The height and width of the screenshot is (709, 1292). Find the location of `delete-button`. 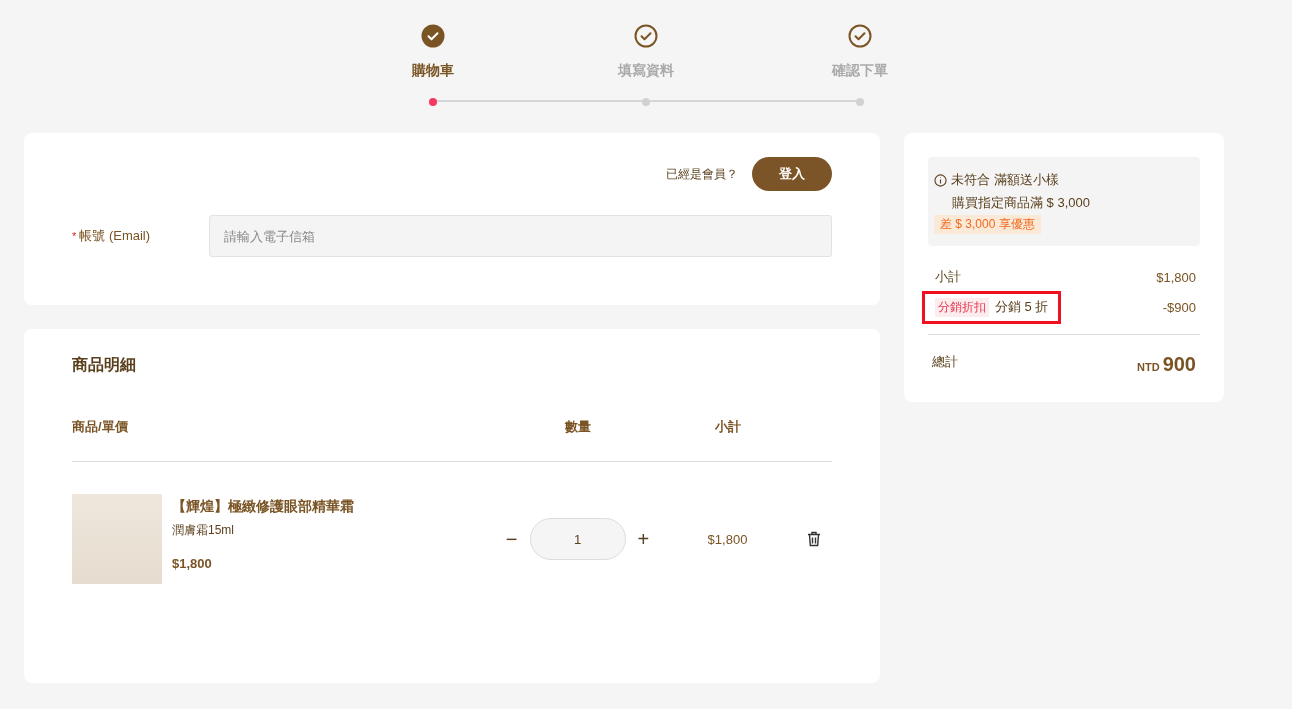

delete-button is located at coordinates (813, 539).